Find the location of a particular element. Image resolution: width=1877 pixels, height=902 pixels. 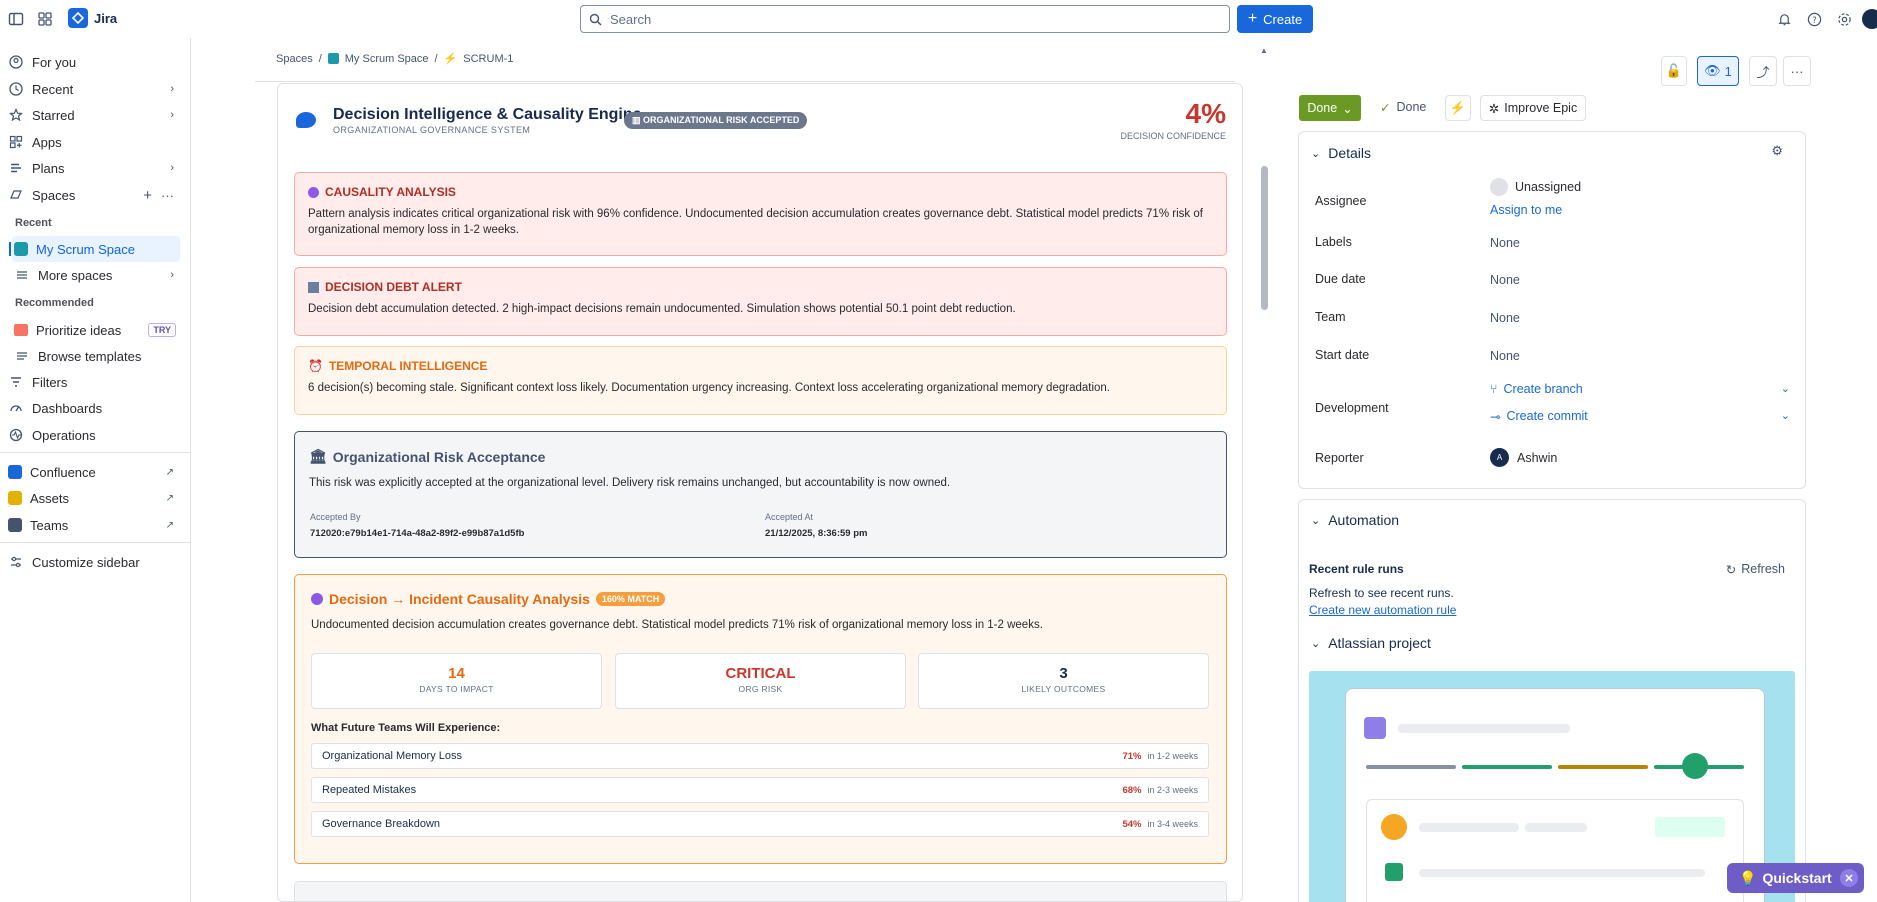

sidebar-item-teams: Teams ↗ is located at coordinates (93, 525).